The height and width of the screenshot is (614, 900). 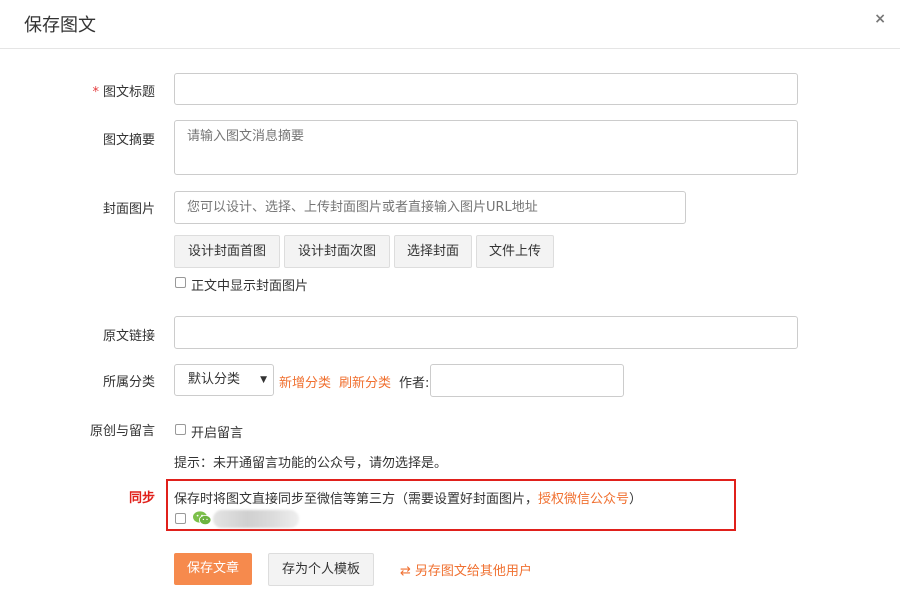 I want to click on summary-label: 图文摘要, so click(x=128, y=140).